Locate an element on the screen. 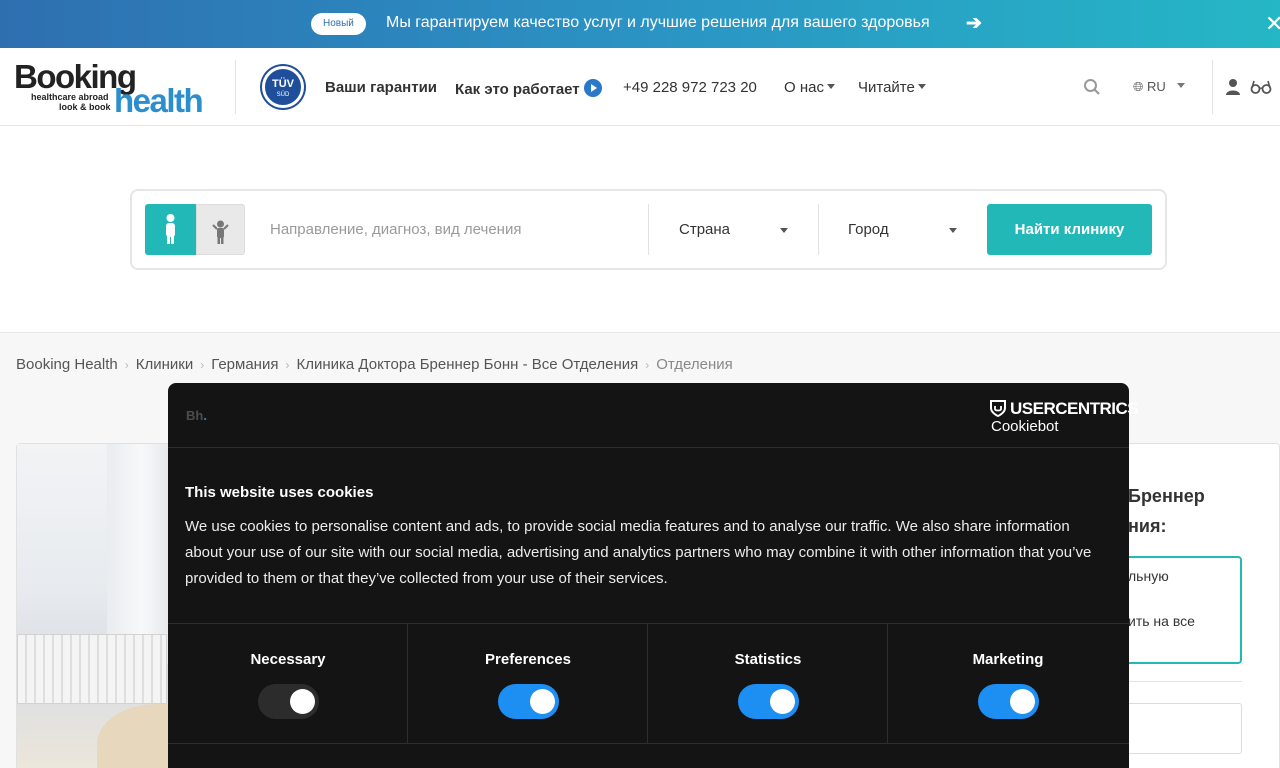  patient-child-toggle is located at coordinates (220, 229).